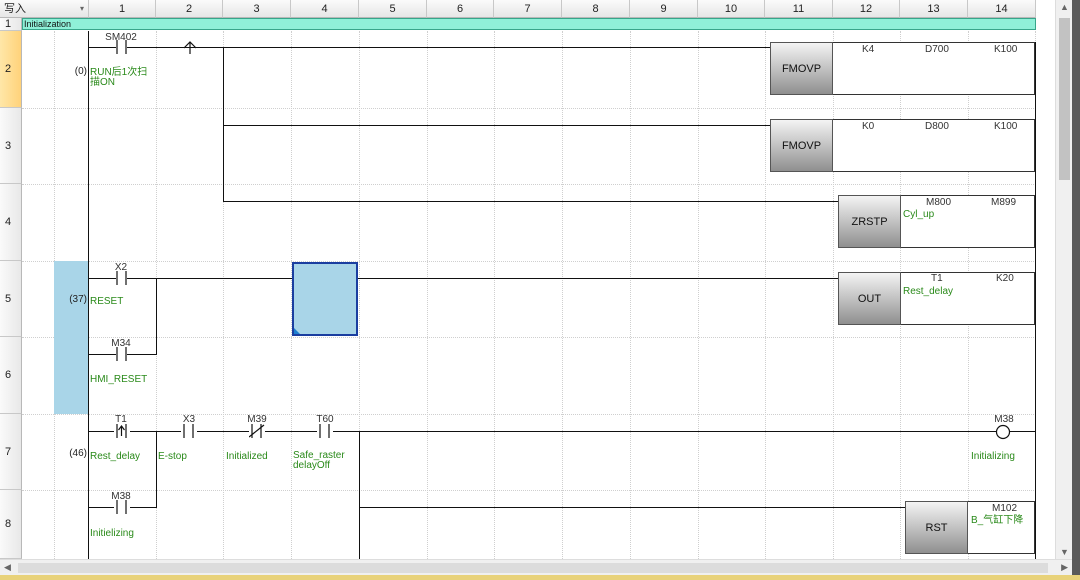  I want to click on scroll-left-icon: ◀, so click(7, 567).